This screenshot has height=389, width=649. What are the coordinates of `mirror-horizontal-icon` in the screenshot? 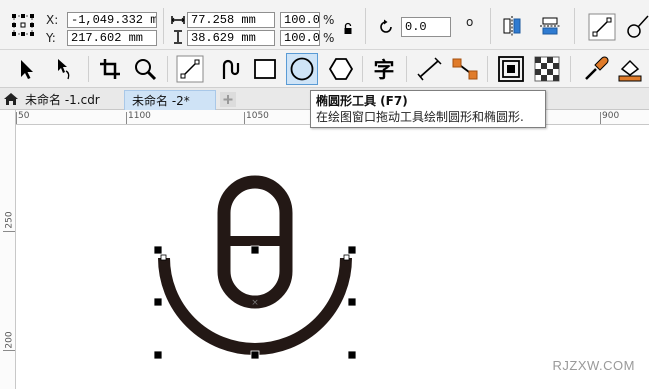 It's located at (512, 26).